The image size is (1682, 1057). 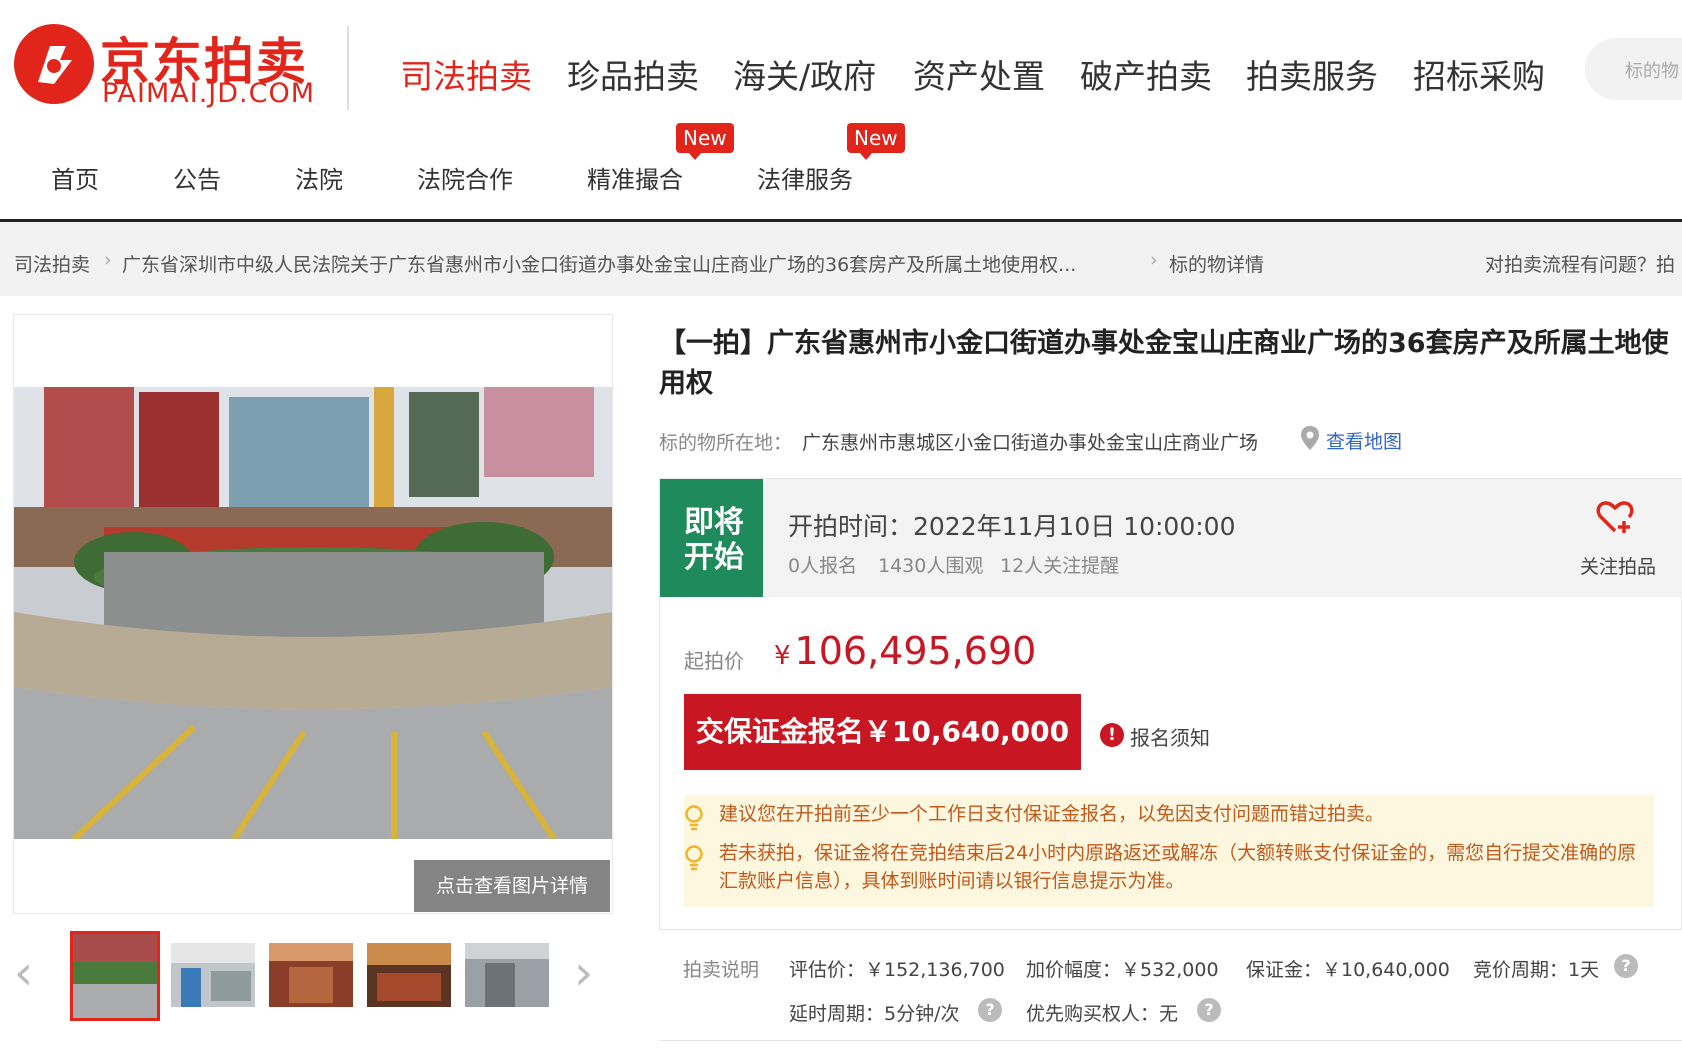 I want to click on sub-nav-courts: 法院, so click(x=319, y=177).